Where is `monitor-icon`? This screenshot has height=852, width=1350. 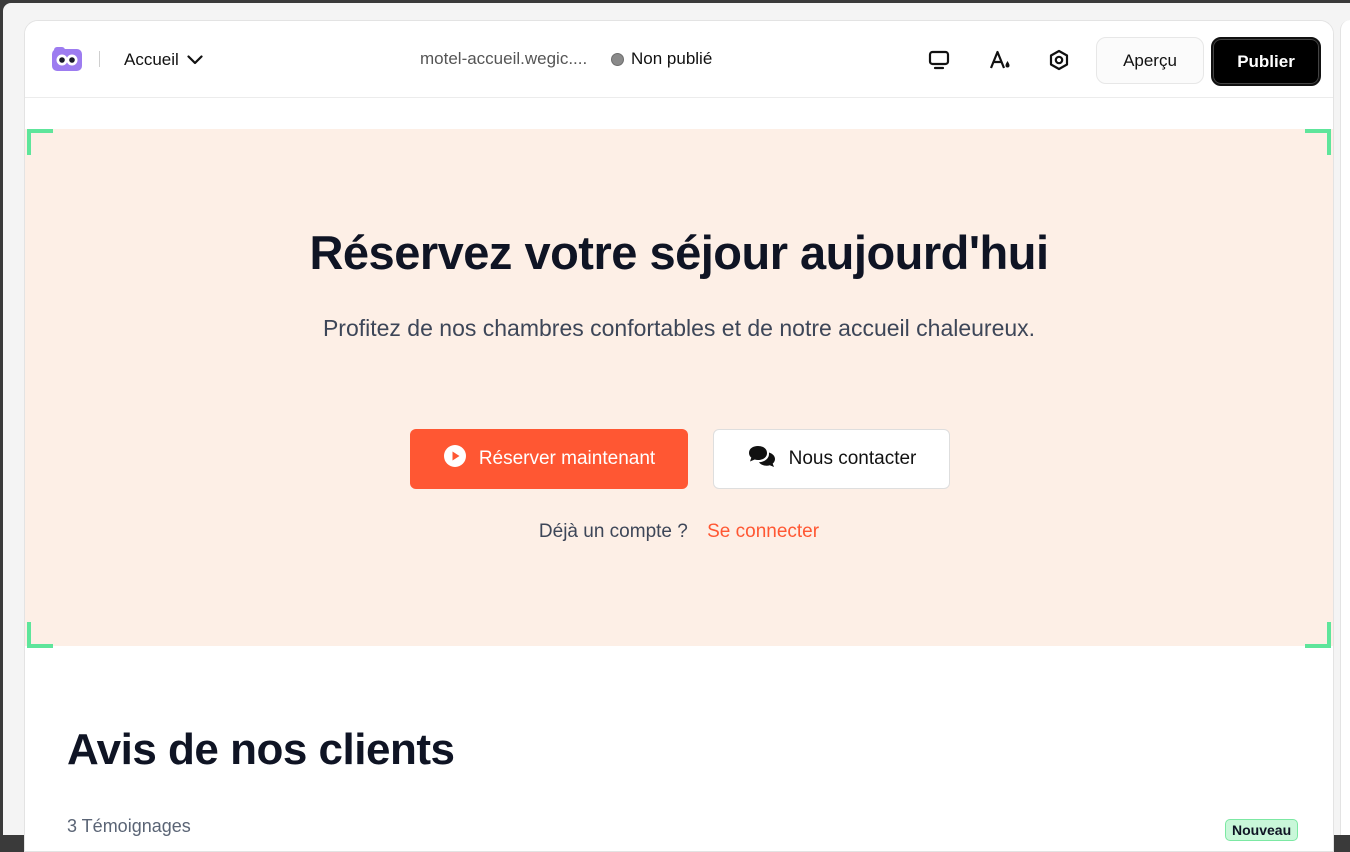
monitor-icon is located at coordinates (939, 60).